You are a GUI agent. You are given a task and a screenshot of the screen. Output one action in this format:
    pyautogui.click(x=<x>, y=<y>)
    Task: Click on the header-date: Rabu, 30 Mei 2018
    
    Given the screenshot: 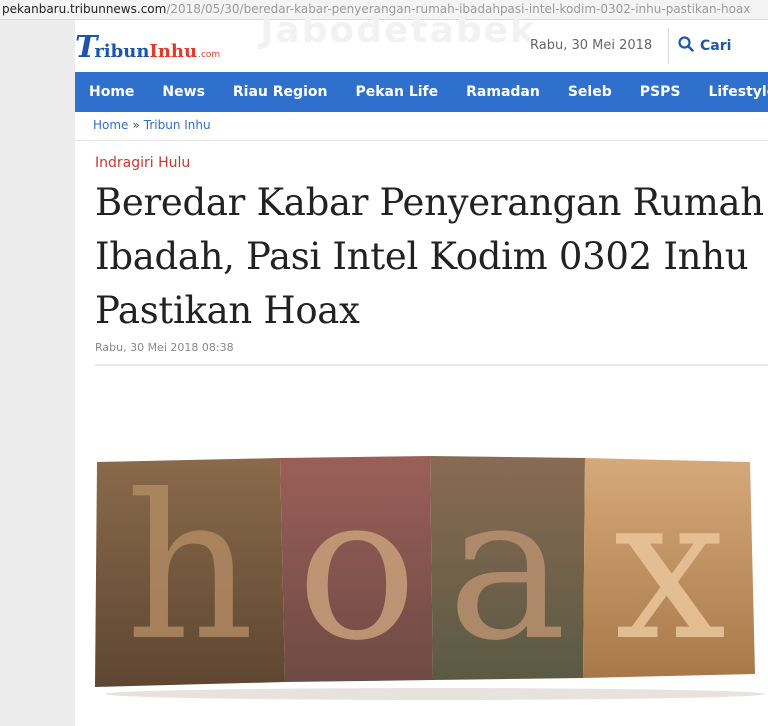 What is the action you would take?
    pyautogui.click(x=591, y=45)
    